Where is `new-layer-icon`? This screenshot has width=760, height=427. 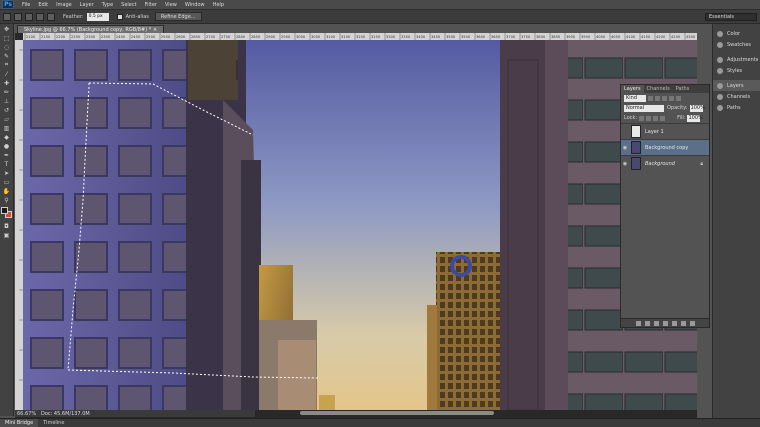 new-layer-icon is located at coordinates (683, 323).